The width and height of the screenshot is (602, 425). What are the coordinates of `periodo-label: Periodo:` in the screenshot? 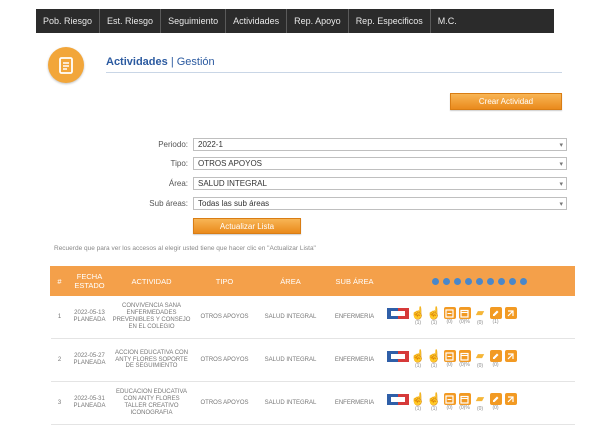 It's located at (173, 144).